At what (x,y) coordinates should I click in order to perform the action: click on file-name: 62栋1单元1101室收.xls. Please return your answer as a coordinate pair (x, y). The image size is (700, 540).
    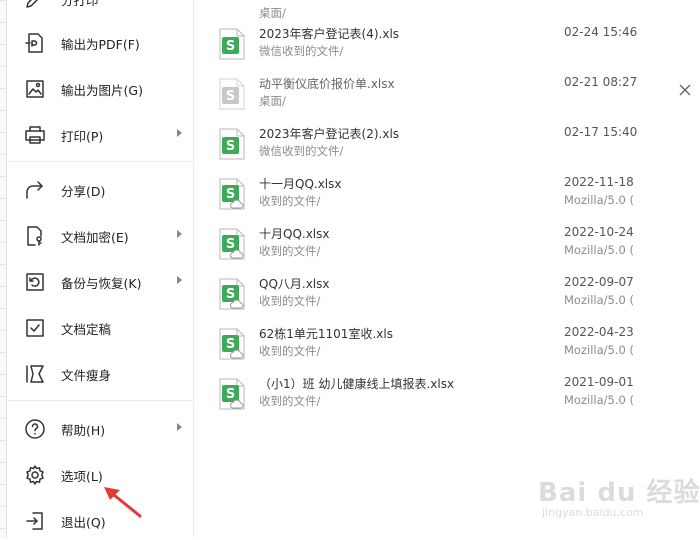
    Looking at the image, I should click on (326, 334).